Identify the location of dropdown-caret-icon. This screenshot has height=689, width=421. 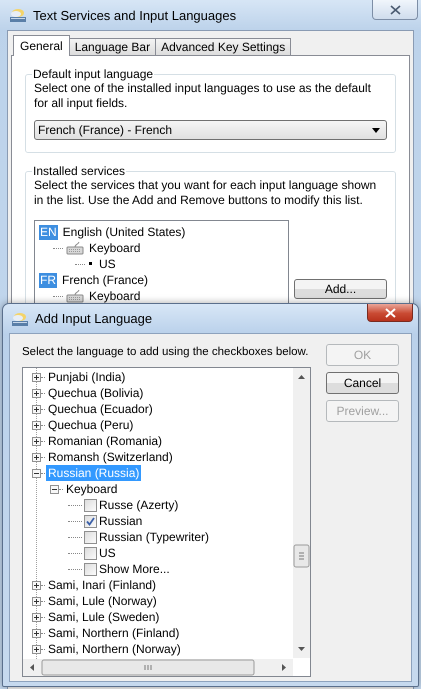
(376, 130).